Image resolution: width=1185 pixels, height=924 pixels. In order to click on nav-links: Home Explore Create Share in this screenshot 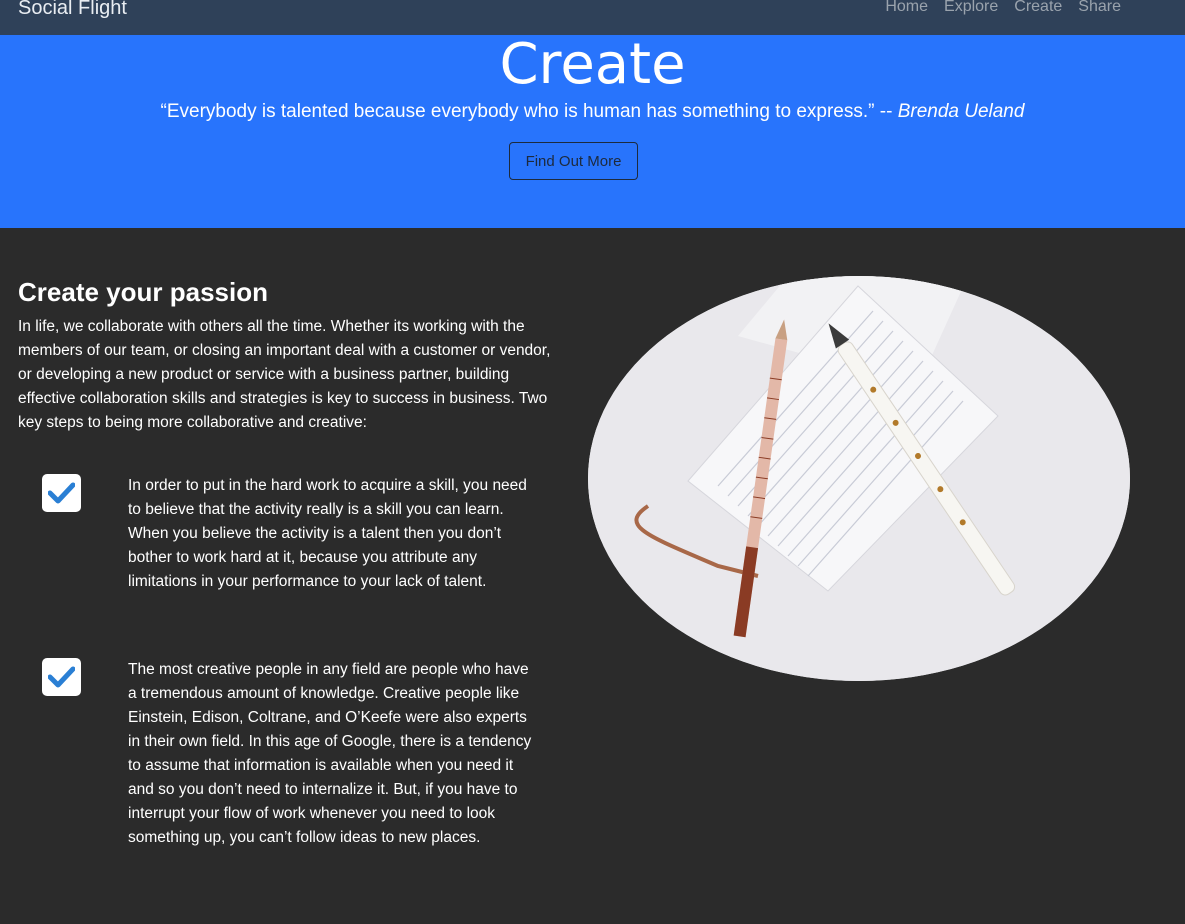, I will do `click(1003, 8)`.